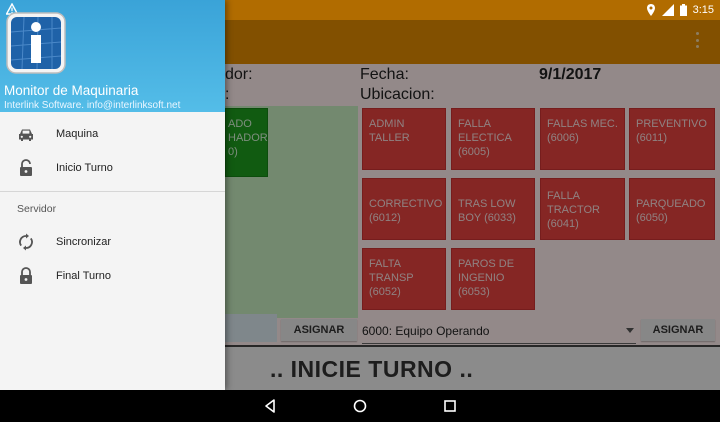 Image resolution: width=720 pixels, height=422 pixels. I want to click on location-icon, so click(650, 10).